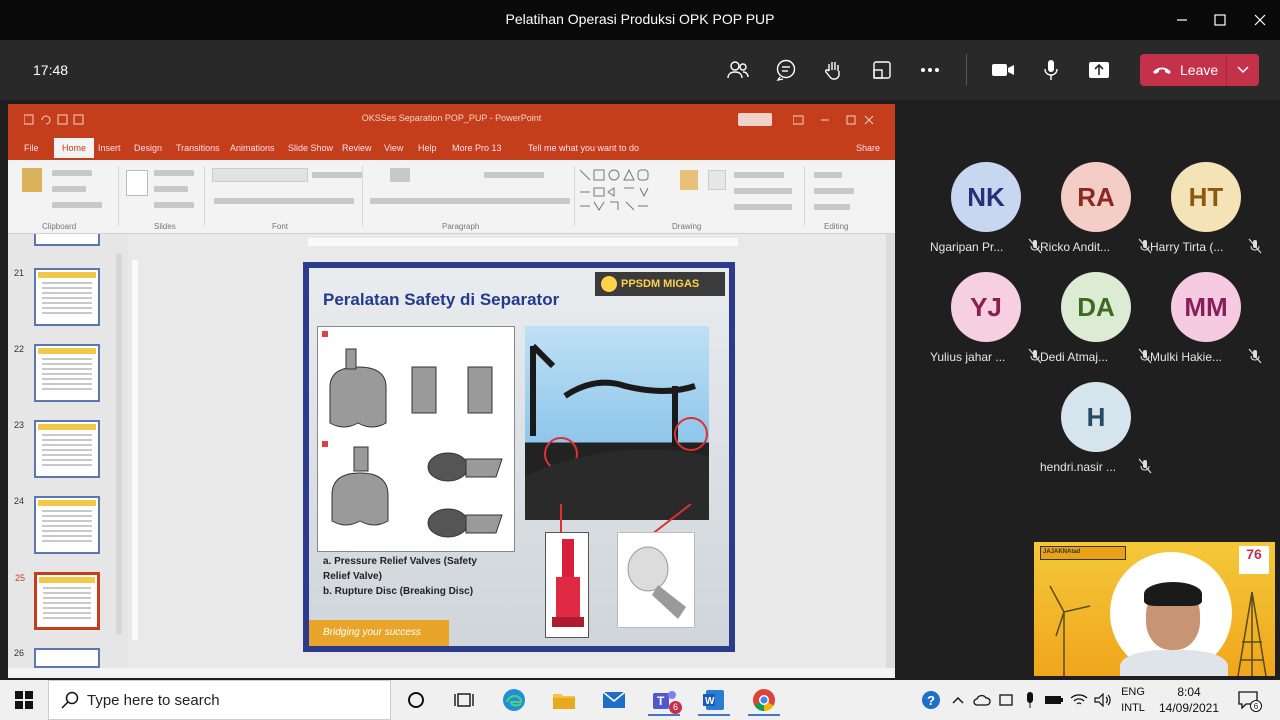 Image resolution: width=1280 pixels, height=720 pixels. I want to click on ppt-sign-in-button, so click(755, 119).